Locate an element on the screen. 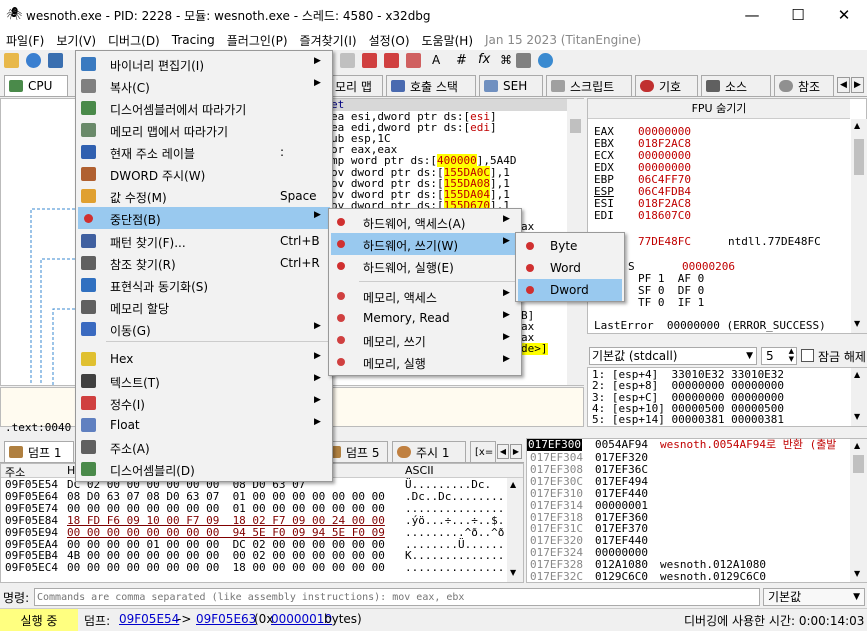 Image resolution: width=867 pixels, height=631 pixels. stop-icon is located at coordinates (55, 60).